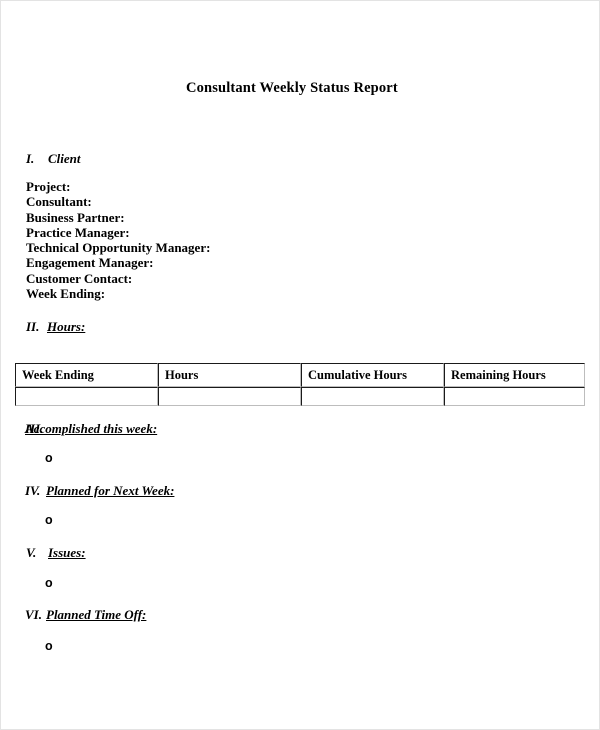  I want to click on section-numeral-planned-next-week: IV., so click(33, 490).